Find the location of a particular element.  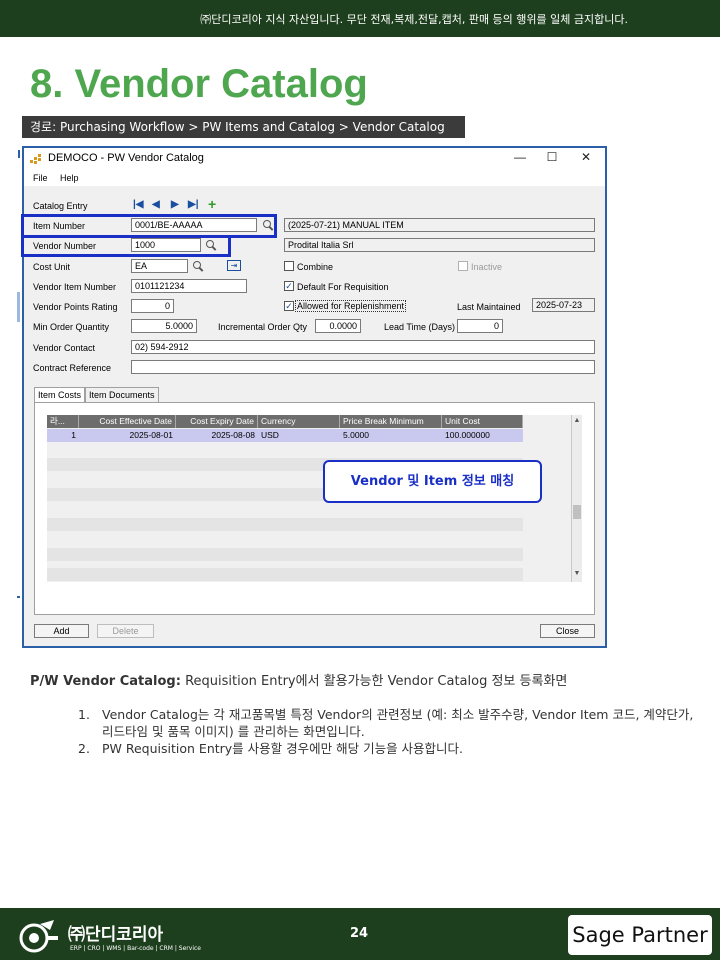

window-titlebar: DEMOCO - PW Vendor Catalog — ☐ ✕ is located at coordinates (314, 159).